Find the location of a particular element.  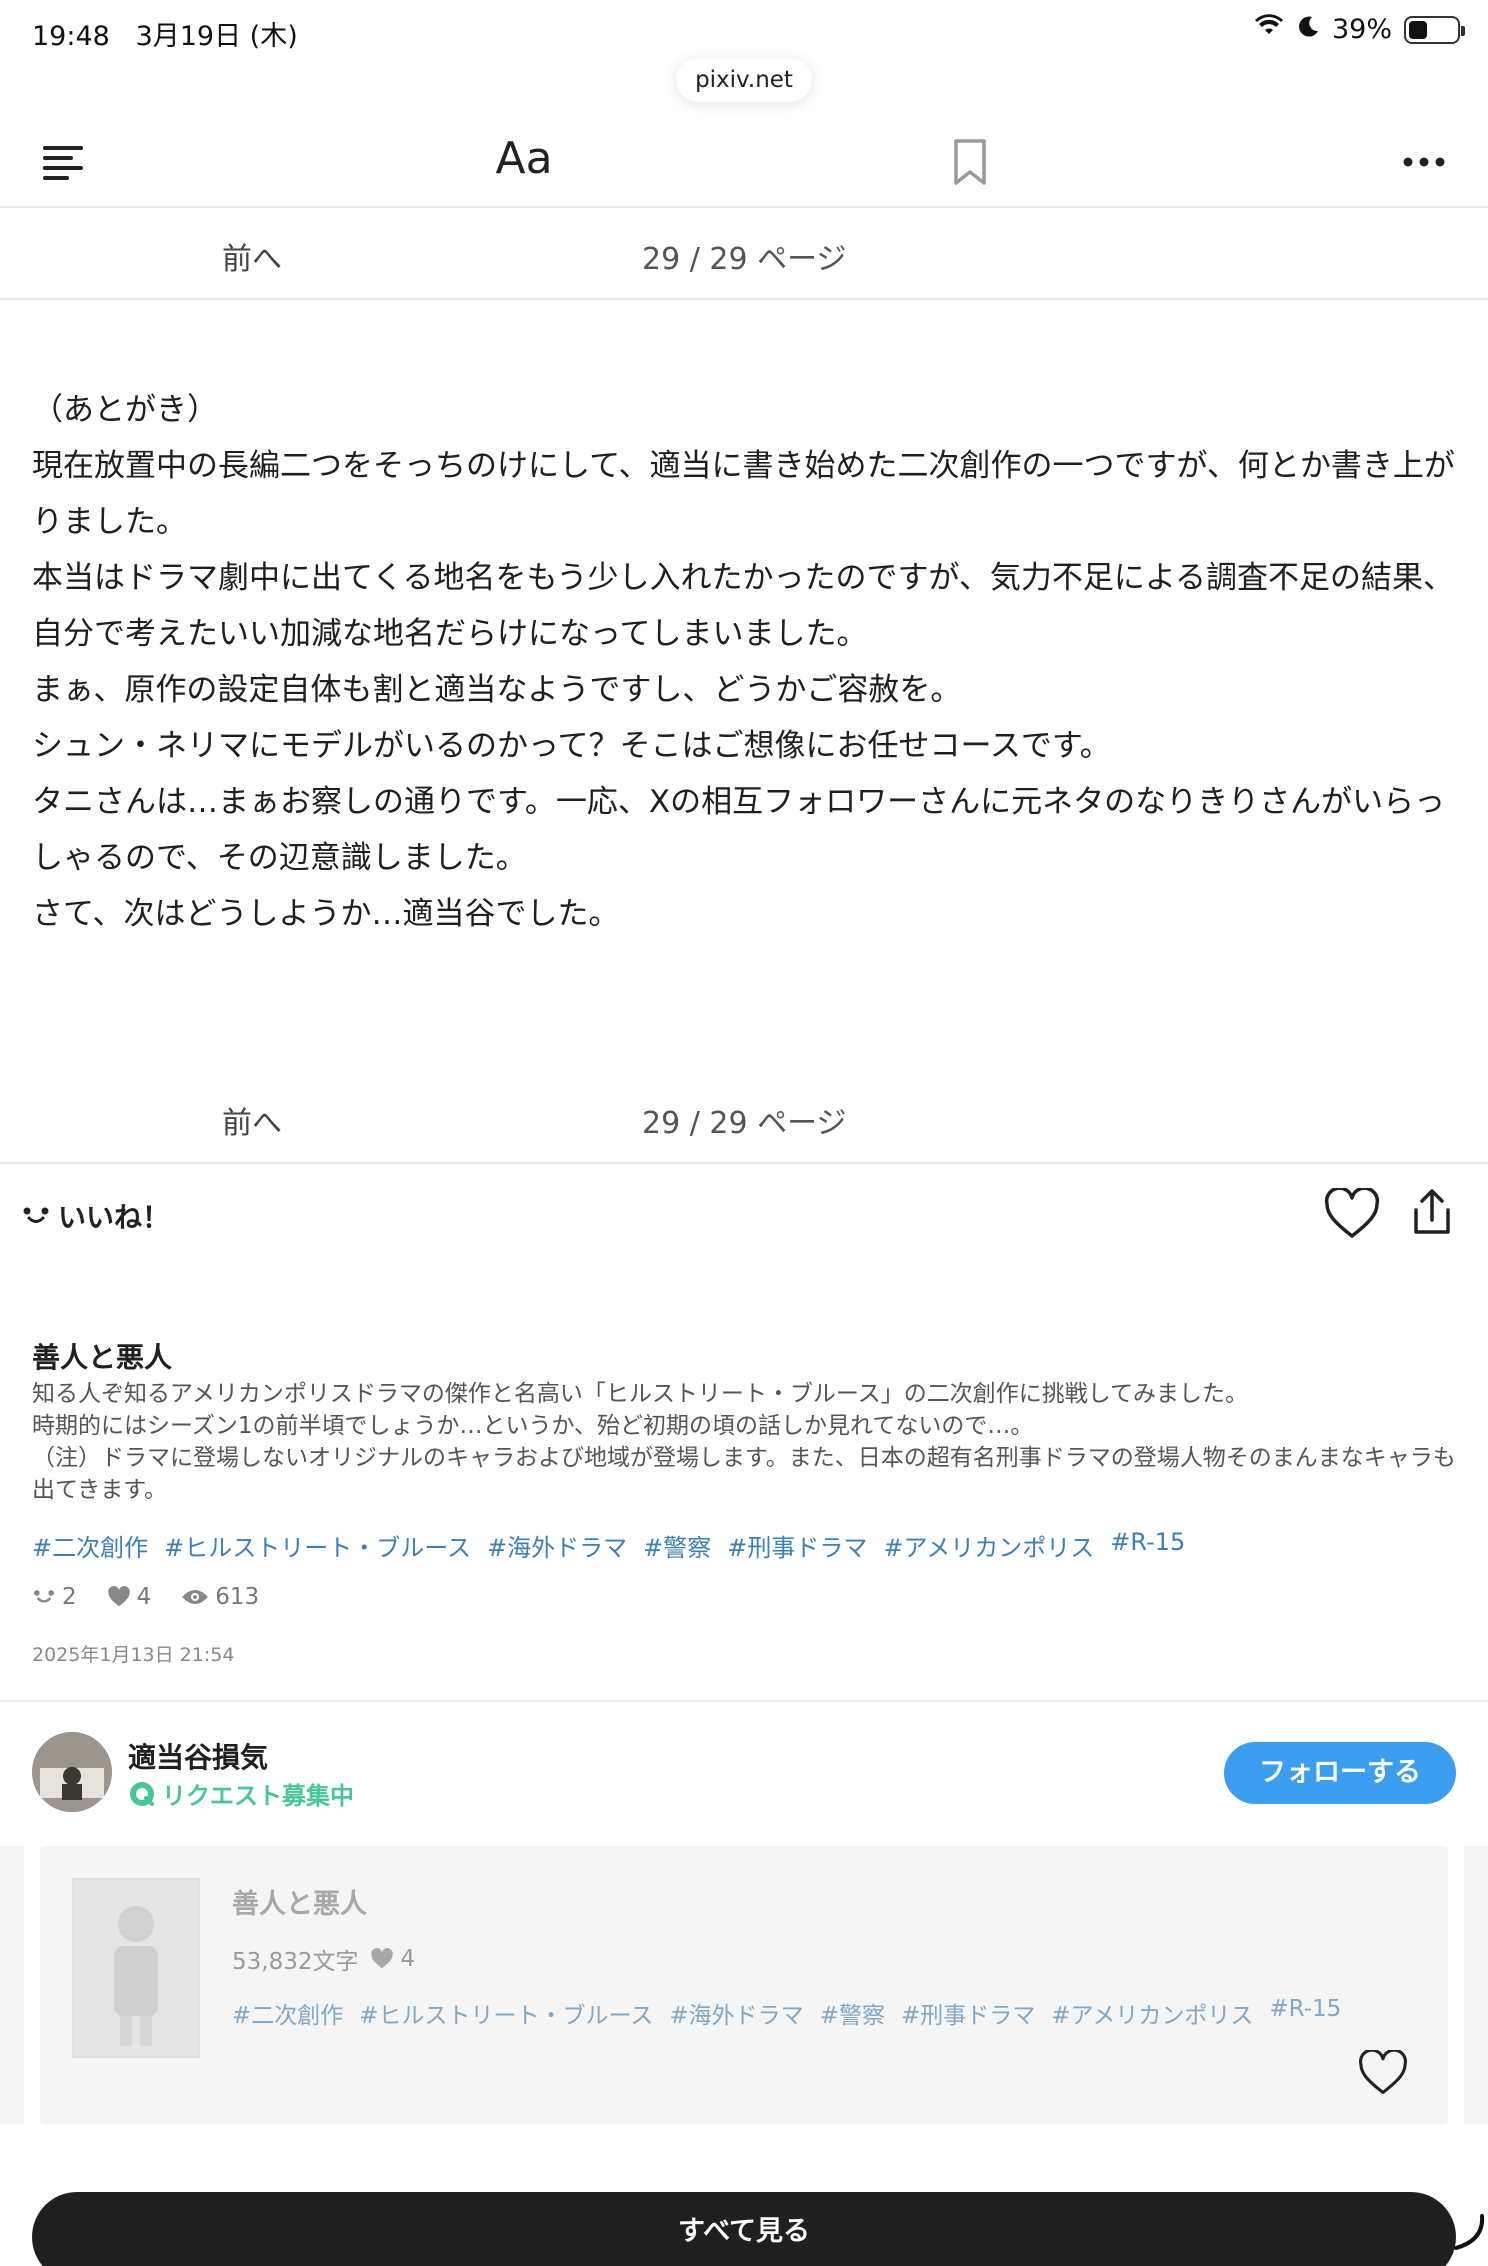

view-count-value: 613 is located at coordinates (237, 1597).